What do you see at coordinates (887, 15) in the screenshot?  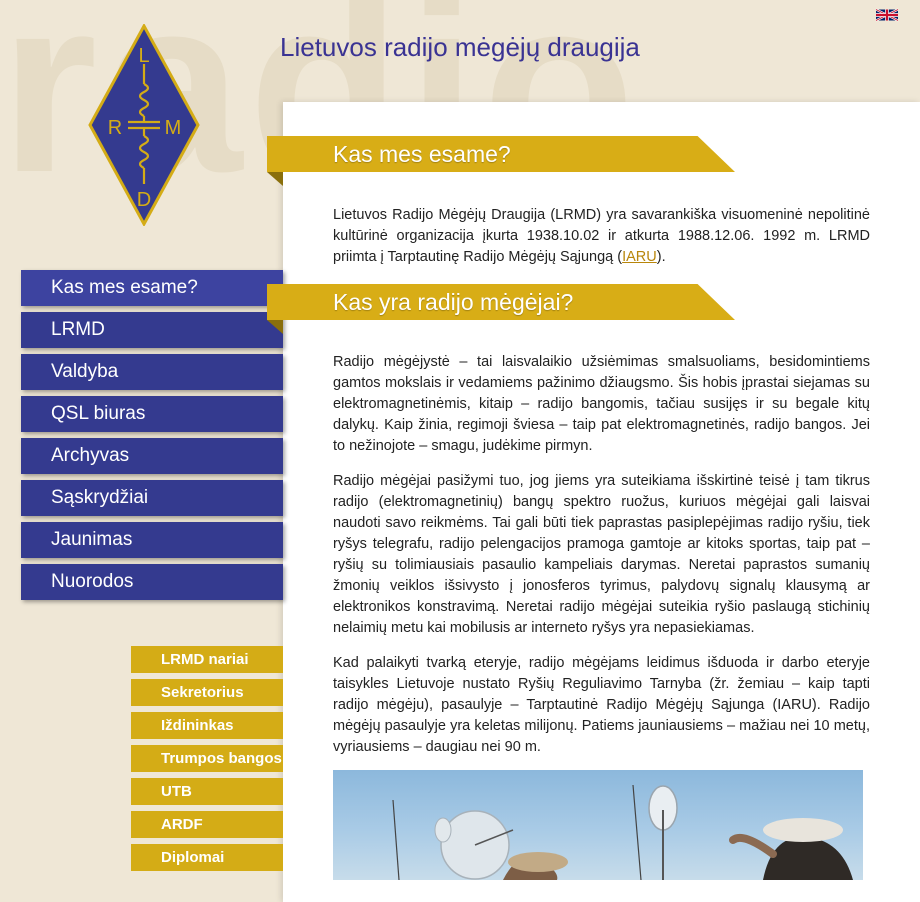 I see `uk-flag-icon` at bounding box center [887, 15].